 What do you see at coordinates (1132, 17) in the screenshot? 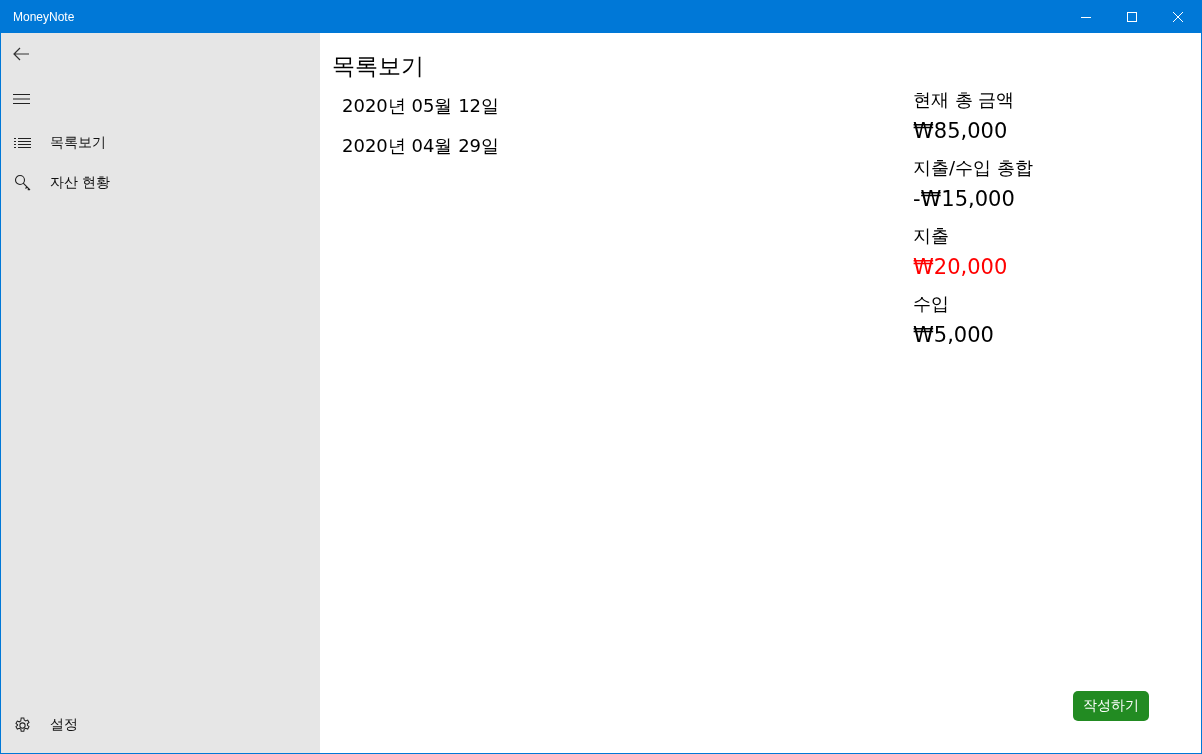
I see `maximize-icon` at bounding box center [1132, 17].